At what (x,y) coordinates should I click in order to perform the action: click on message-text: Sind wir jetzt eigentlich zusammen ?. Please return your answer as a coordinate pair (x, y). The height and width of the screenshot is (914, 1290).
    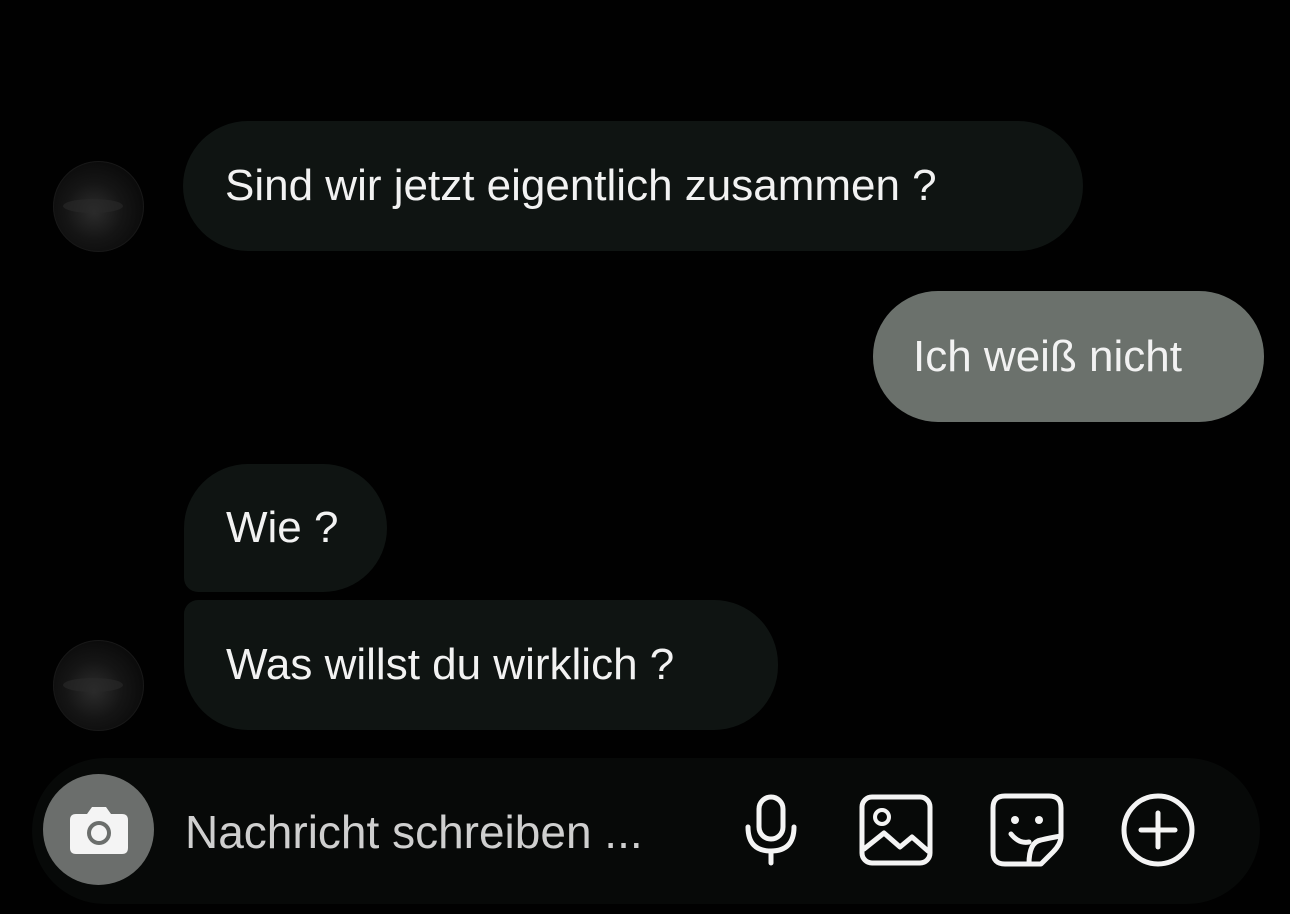
    Looking at the image, I should click on (581, 185).